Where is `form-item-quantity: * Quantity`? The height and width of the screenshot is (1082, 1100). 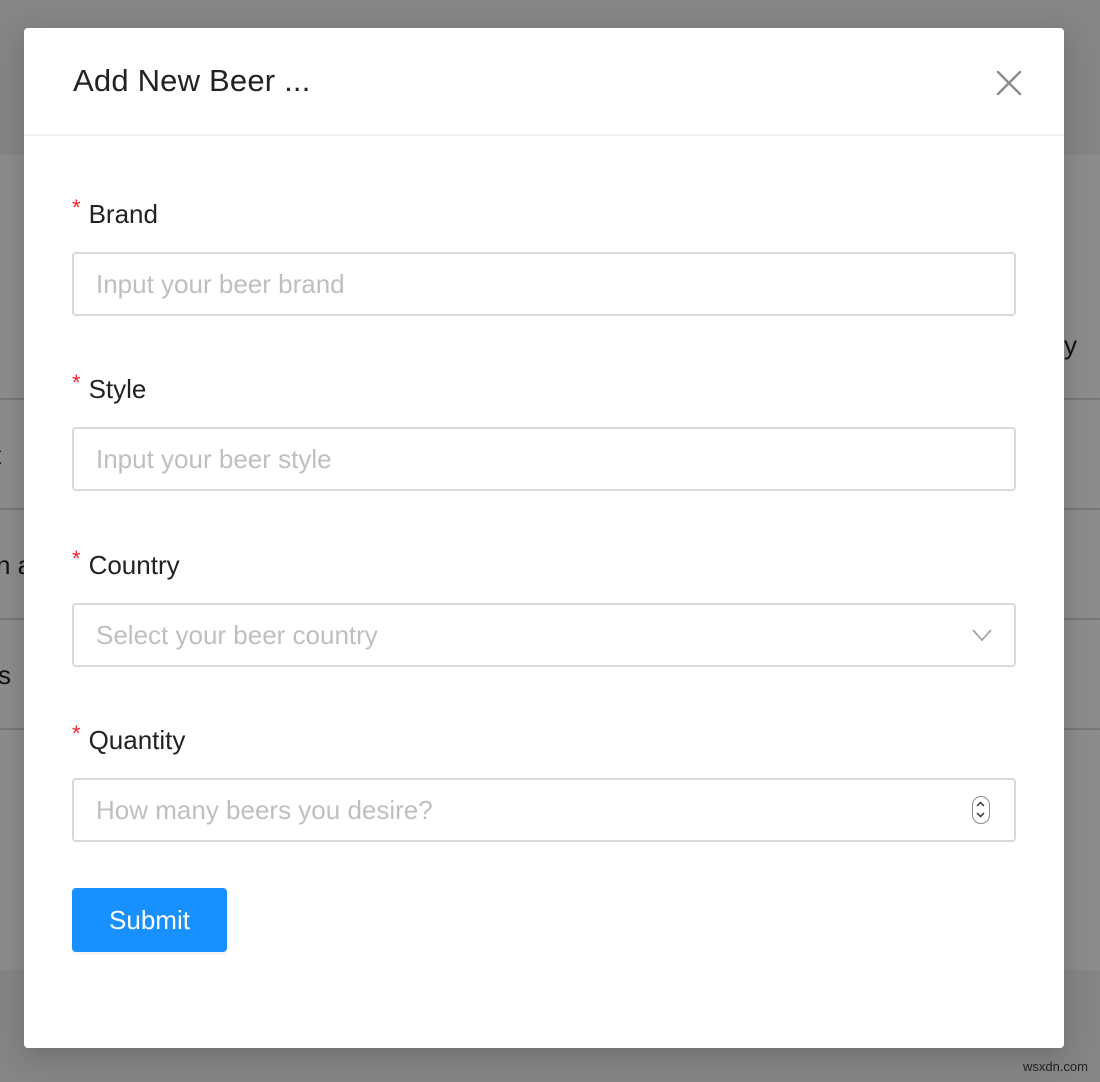
form-item-quantity: * Quantity is located at coordinates (544, 781).